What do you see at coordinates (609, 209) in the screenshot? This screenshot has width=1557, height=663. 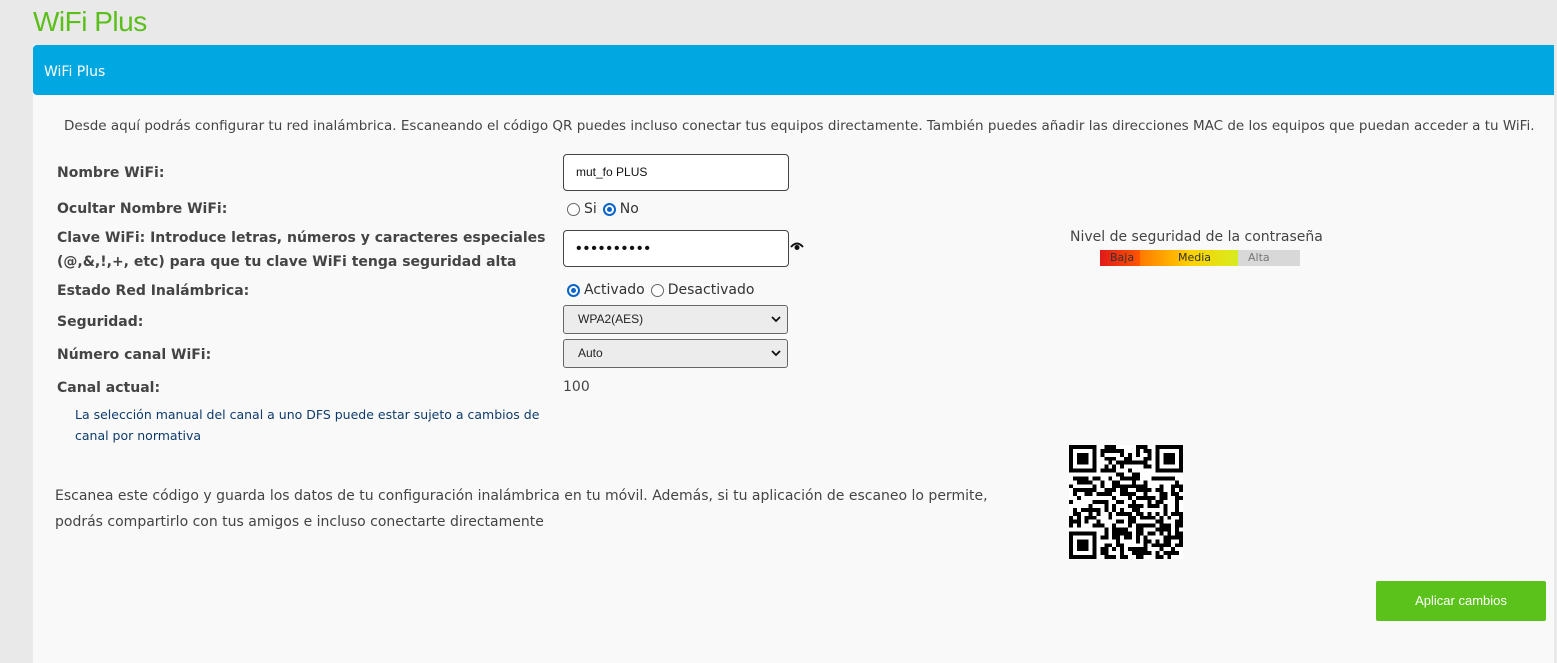 I see `hide-no-radio` at bounding box center [609, 209].